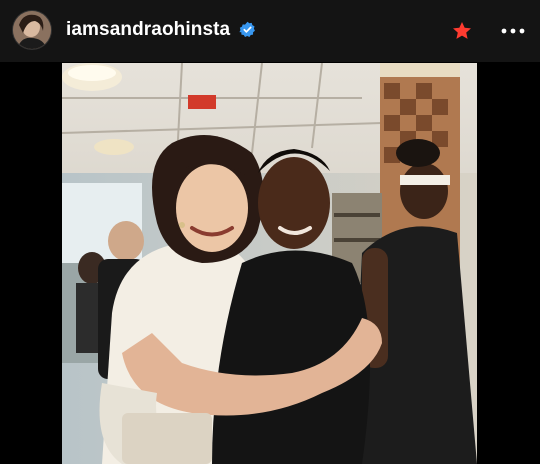 Image resolution: width=540 pixels, height=464 pixels. What do you see at coordinates (462, 31) in the screenshot?
I see `star-icon` at bounding box center [462, 31].